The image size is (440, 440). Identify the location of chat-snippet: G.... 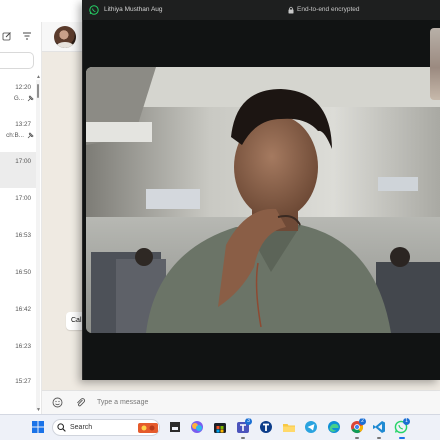
(18, 98).